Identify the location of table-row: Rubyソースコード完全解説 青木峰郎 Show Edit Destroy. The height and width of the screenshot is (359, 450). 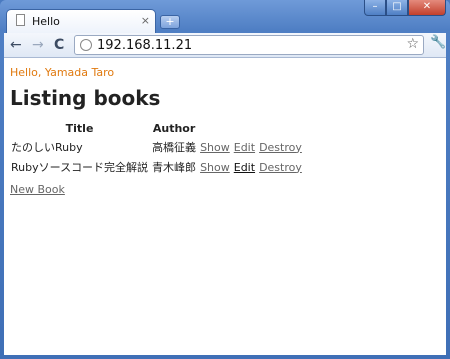
(156, 167).